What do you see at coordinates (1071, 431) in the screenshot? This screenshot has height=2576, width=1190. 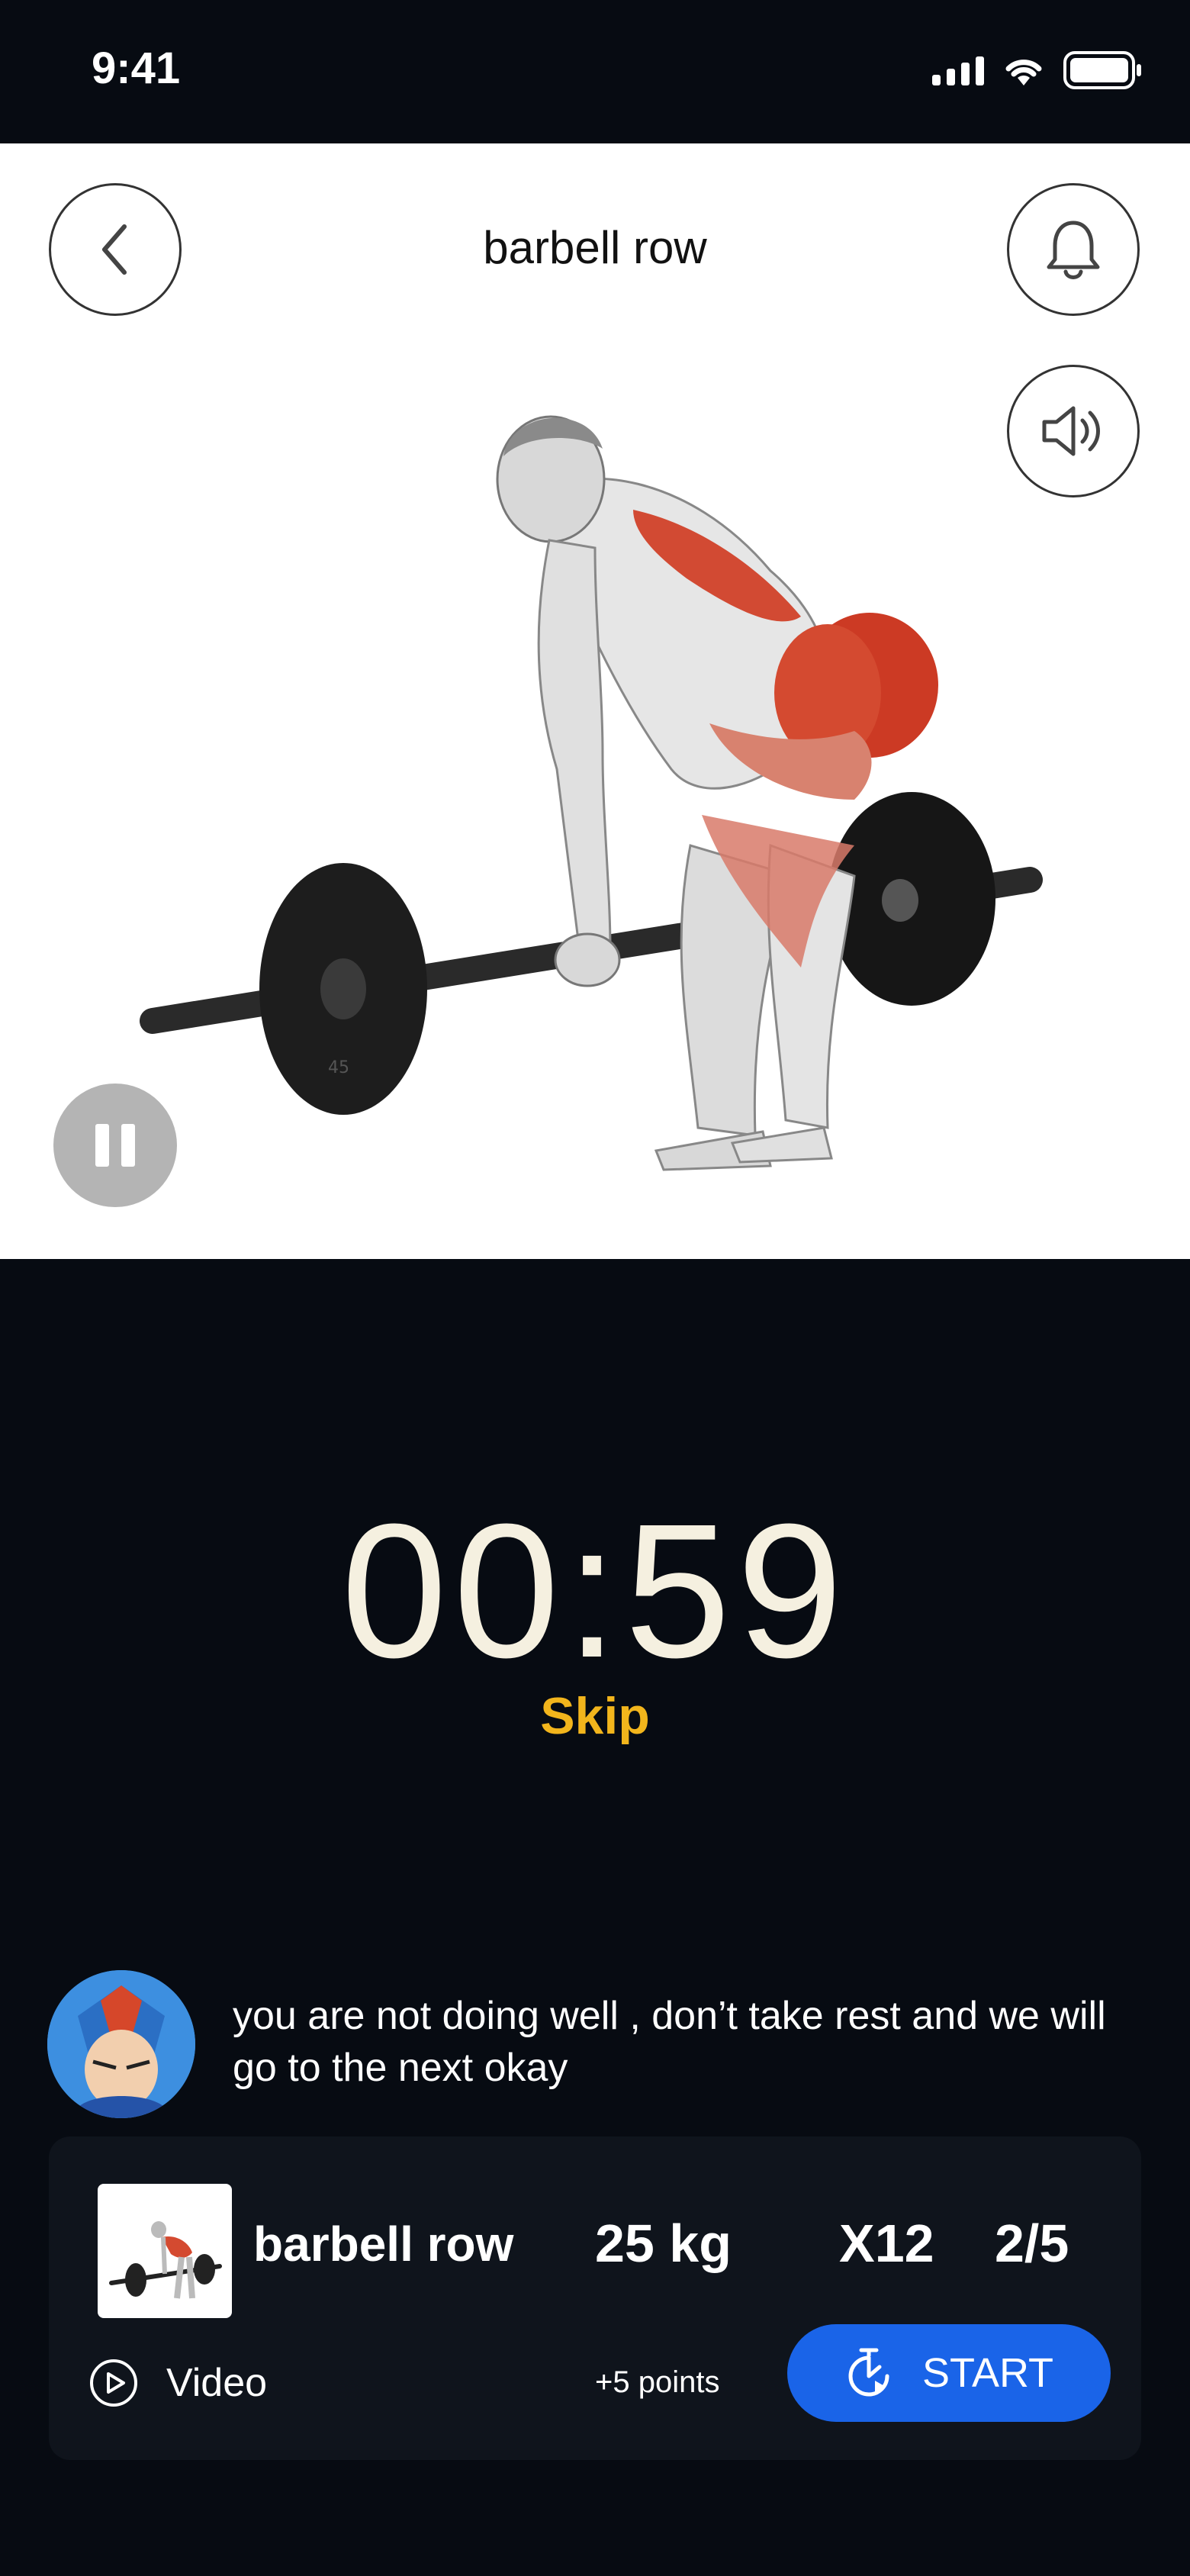 I see `speaker-icon` at bounding box center [1071, 431].